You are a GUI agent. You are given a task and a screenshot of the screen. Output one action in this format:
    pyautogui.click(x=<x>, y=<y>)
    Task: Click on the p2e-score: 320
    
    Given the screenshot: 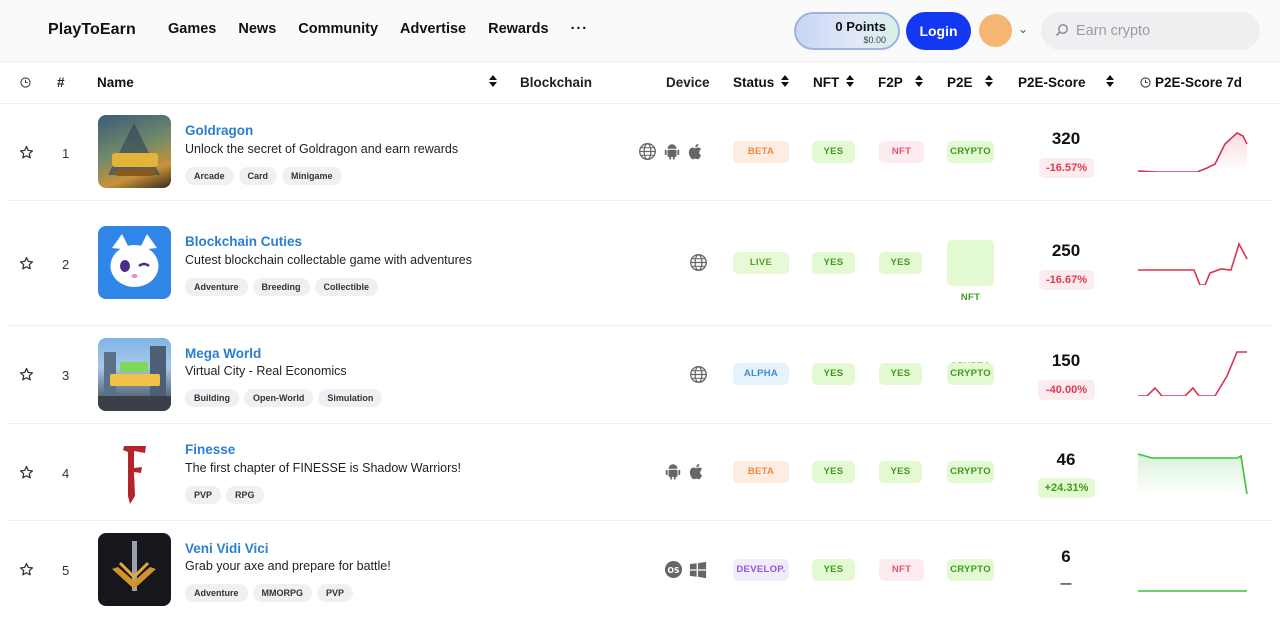 What is the action you would take?
    pyautogui.click(x=1066, y=138)
    